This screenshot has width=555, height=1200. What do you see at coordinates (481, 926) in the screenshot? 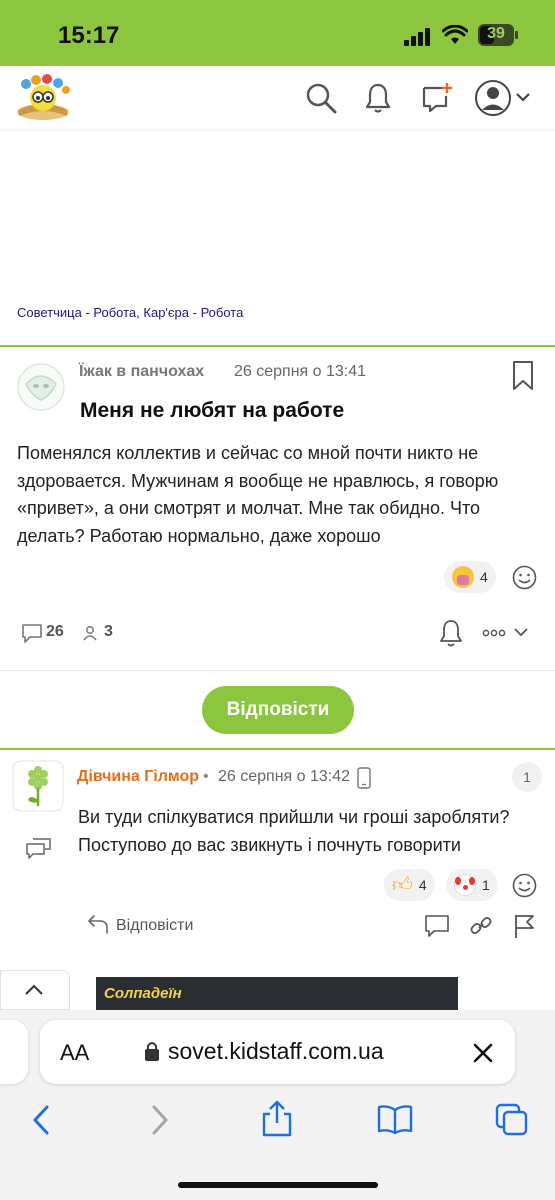
I see `copy-link-icon` at bounding box center [481, 926].